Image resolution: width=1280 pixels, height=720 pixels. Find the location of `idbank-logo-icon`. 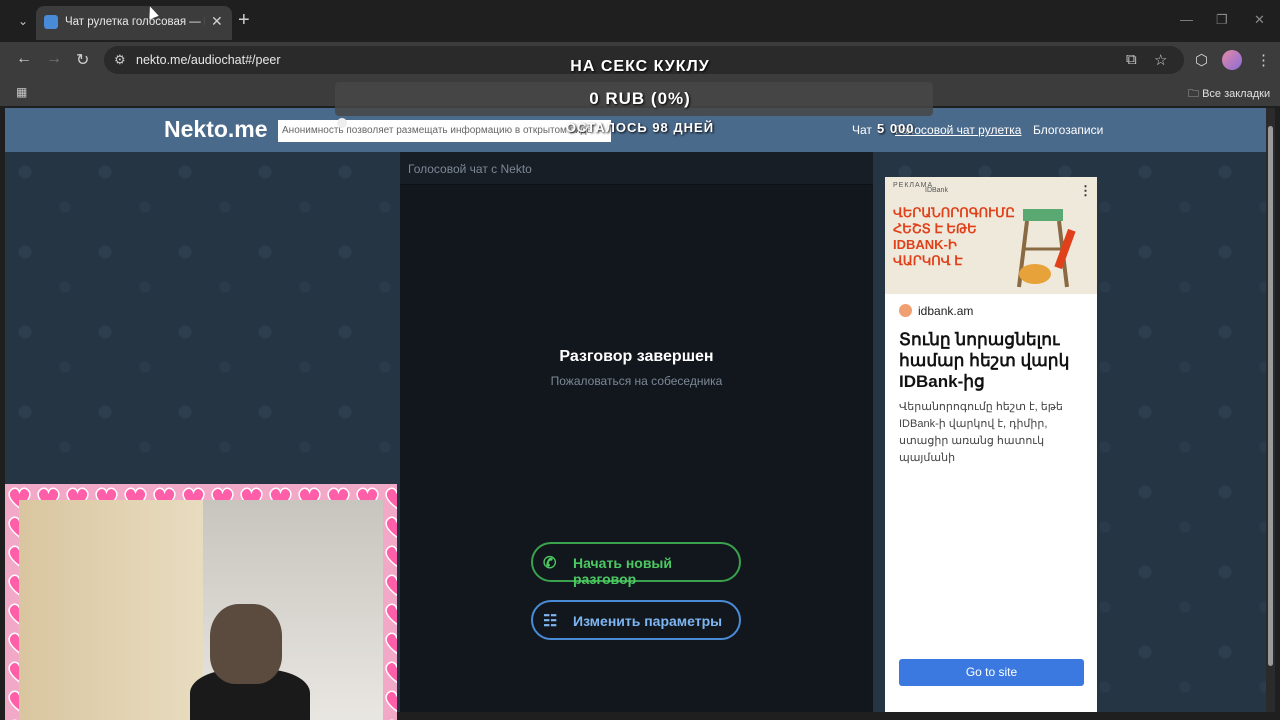

idbank-logo-icon is located at coordinates (905, 310).